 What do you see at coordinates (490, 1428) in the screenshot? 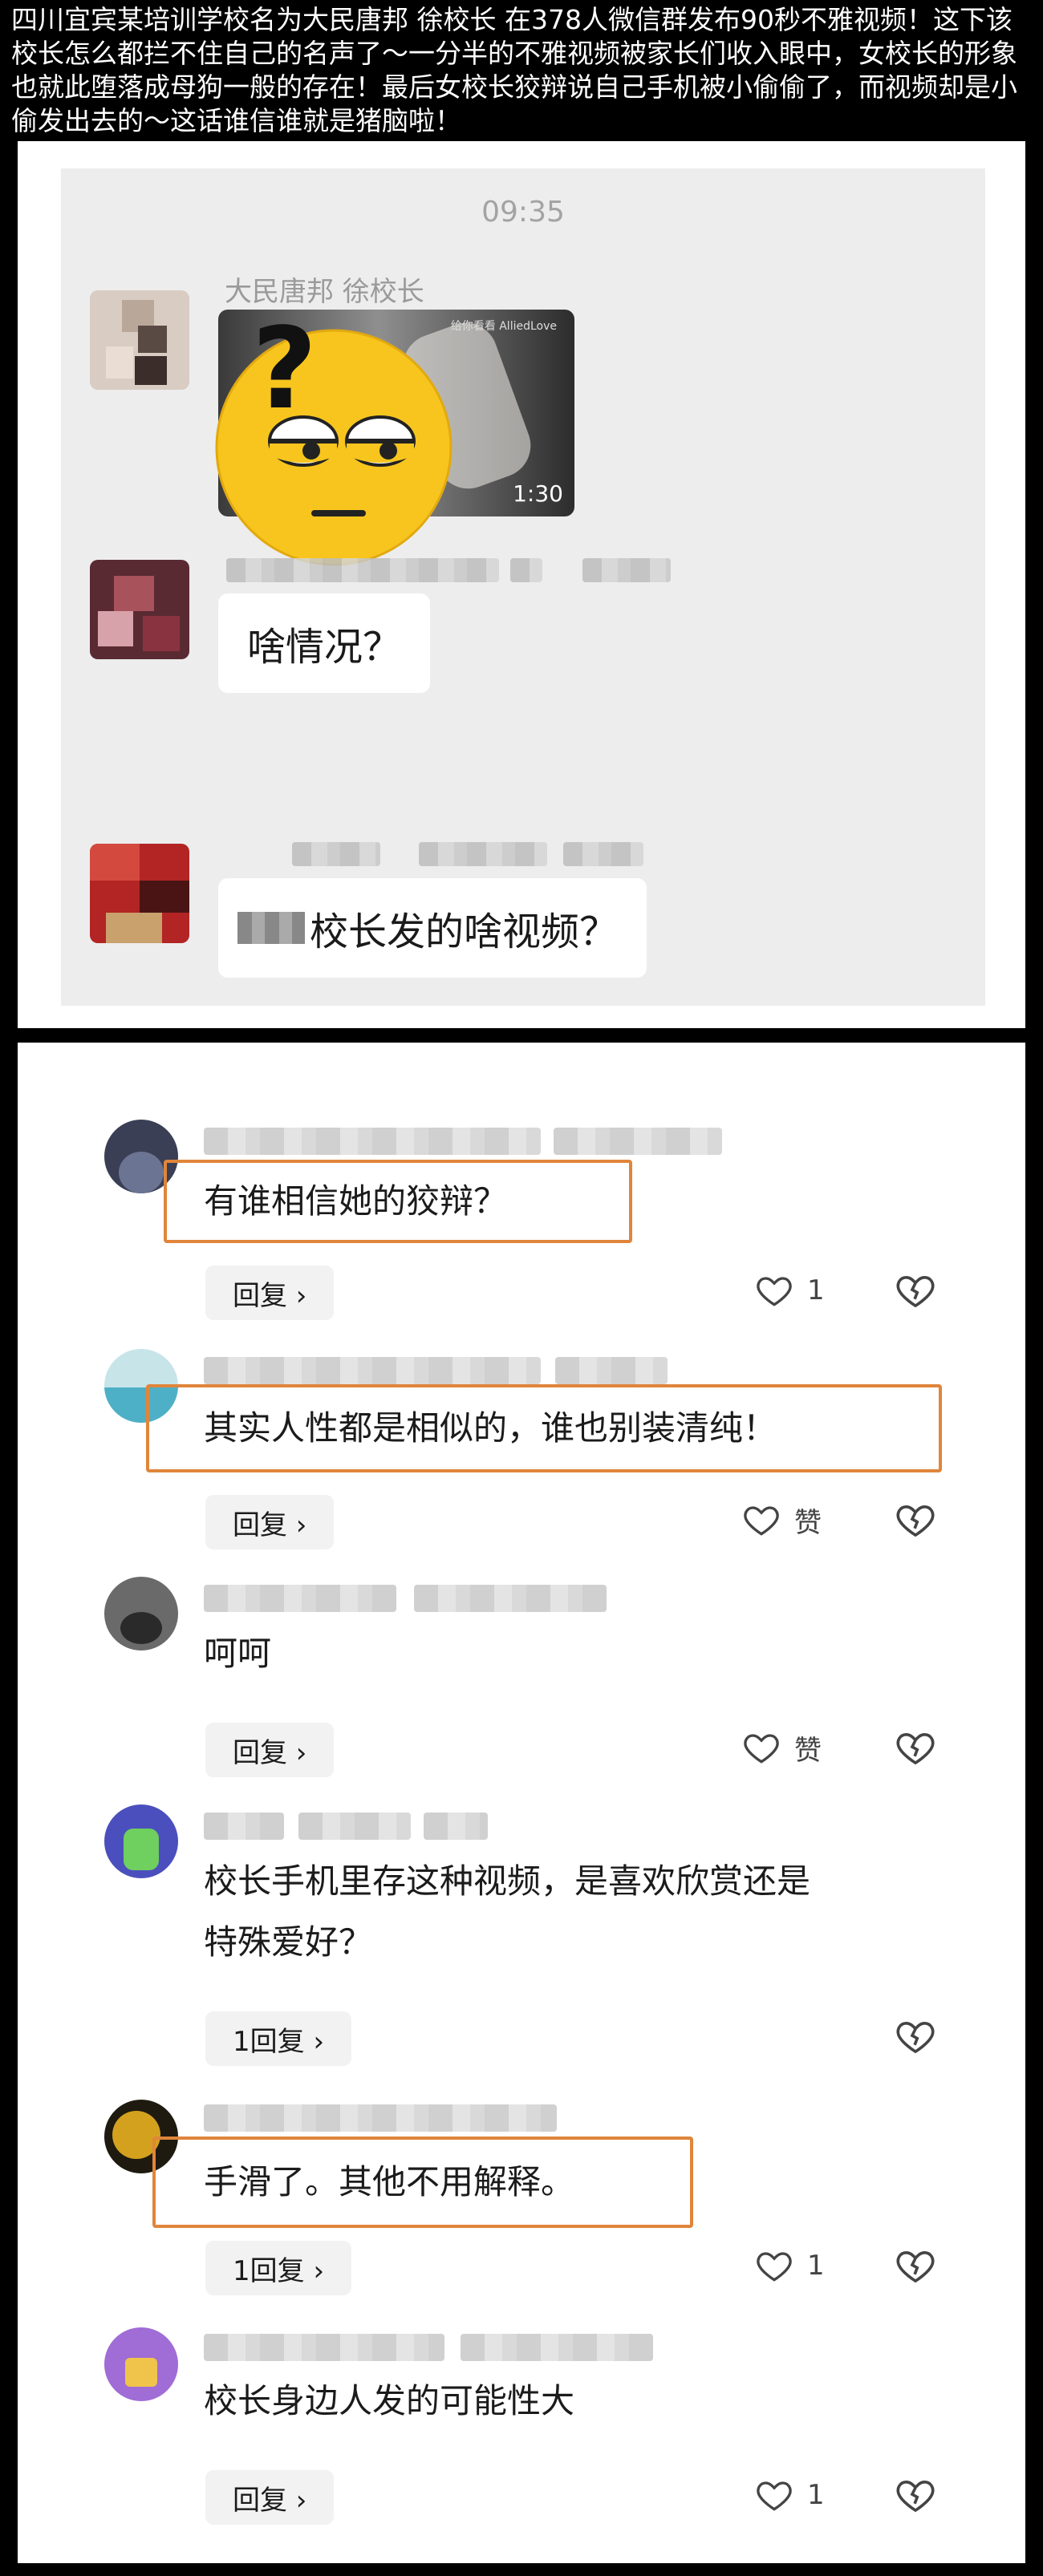
I see `comment-text: 其实人性都是相似的，谁也别装清纯！` at bounding box center [490, 1428].